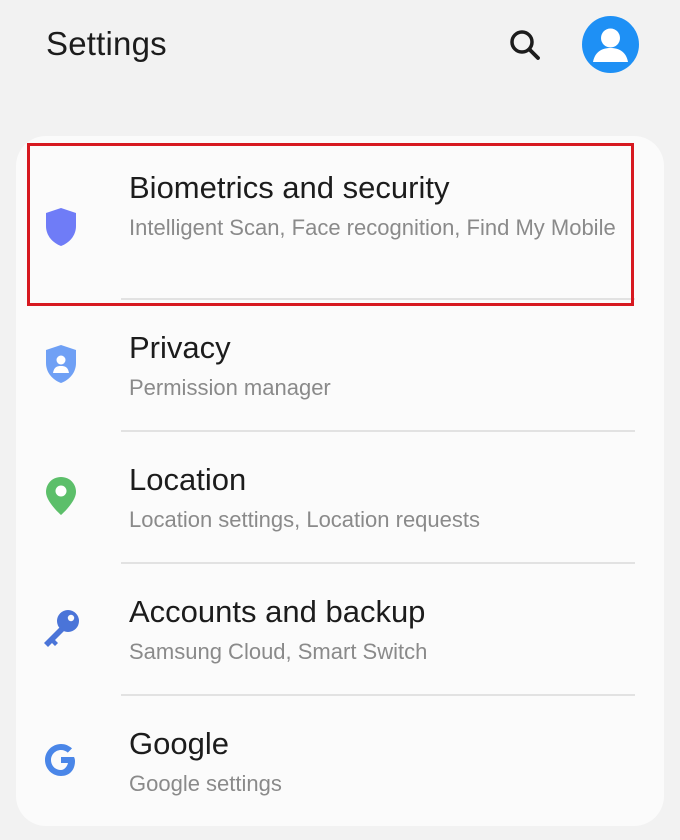 The width and height of the screenshot is (680, 840). Describe the element at coordinates (179, 743) in the screenshot. I see `item-title: Google` at that location.